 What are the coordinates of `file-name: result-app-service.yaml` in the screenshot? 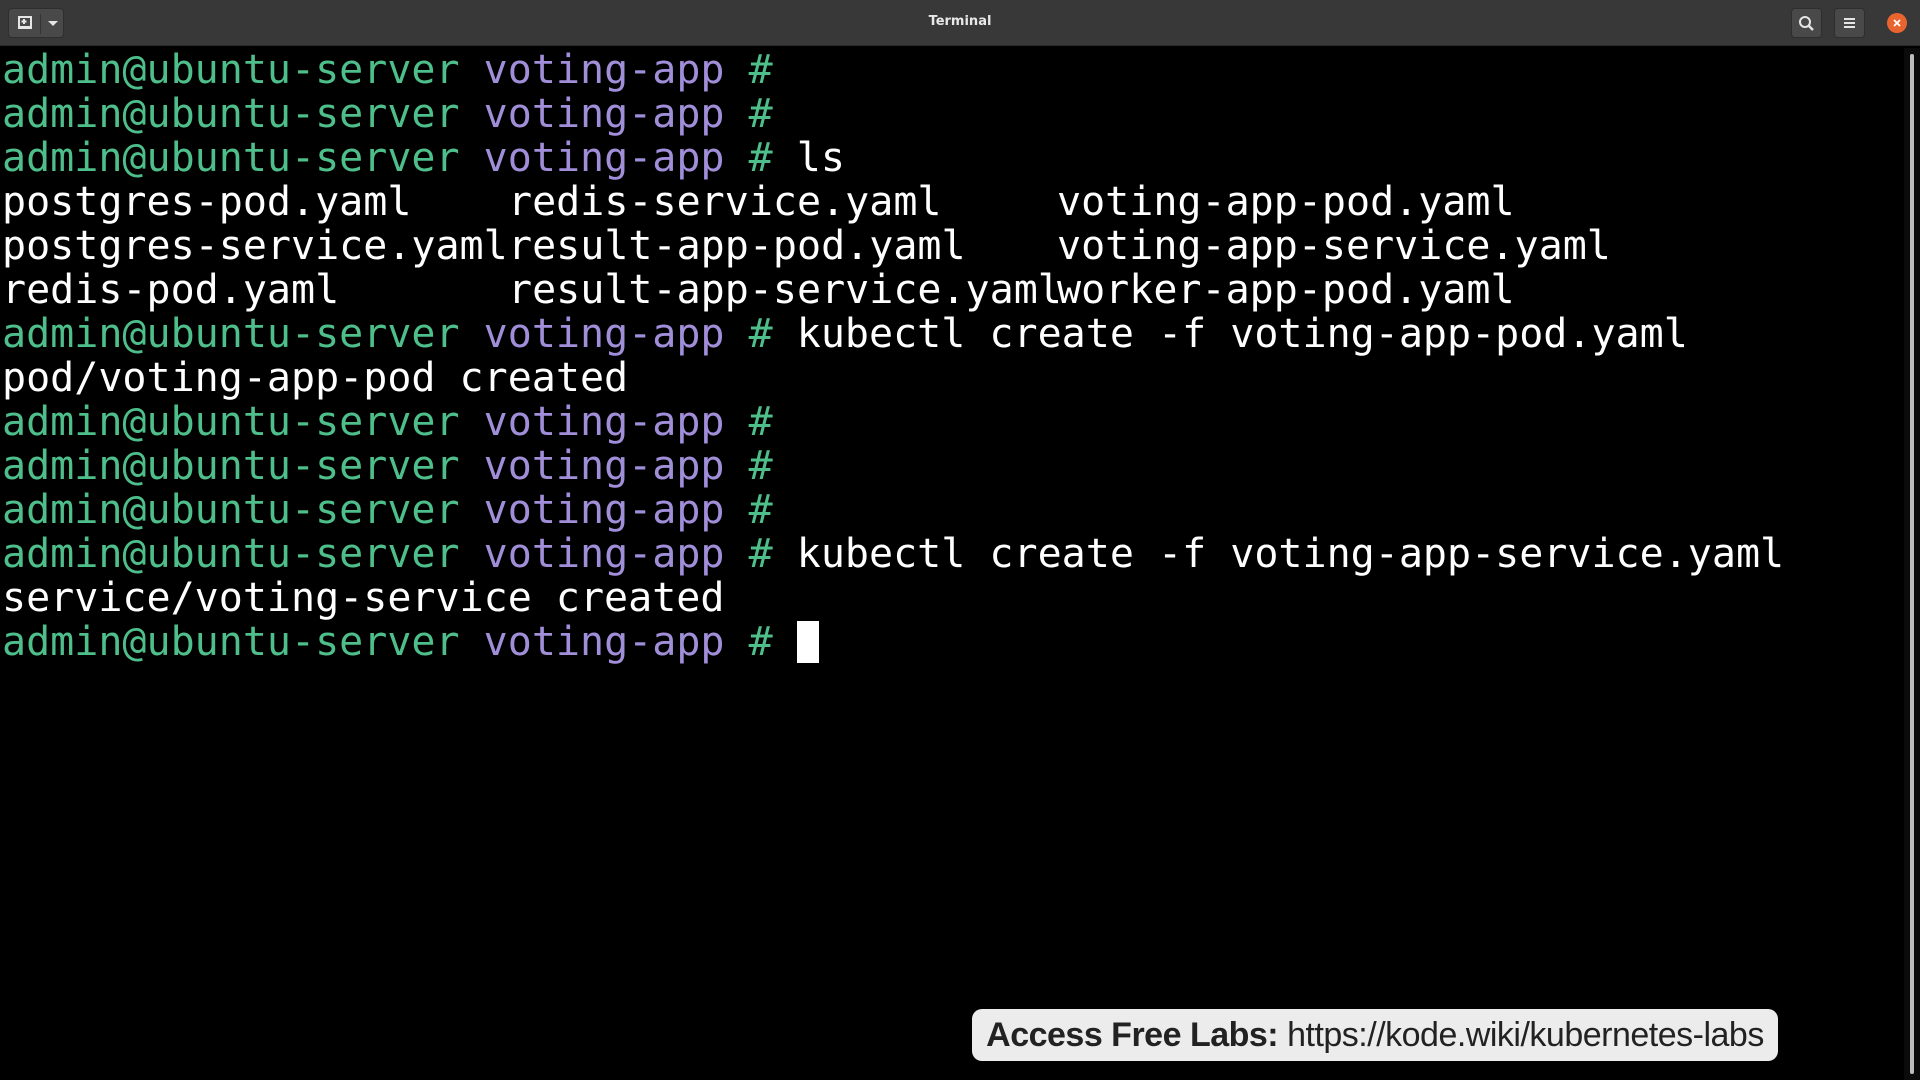 It's located at (785, 290).